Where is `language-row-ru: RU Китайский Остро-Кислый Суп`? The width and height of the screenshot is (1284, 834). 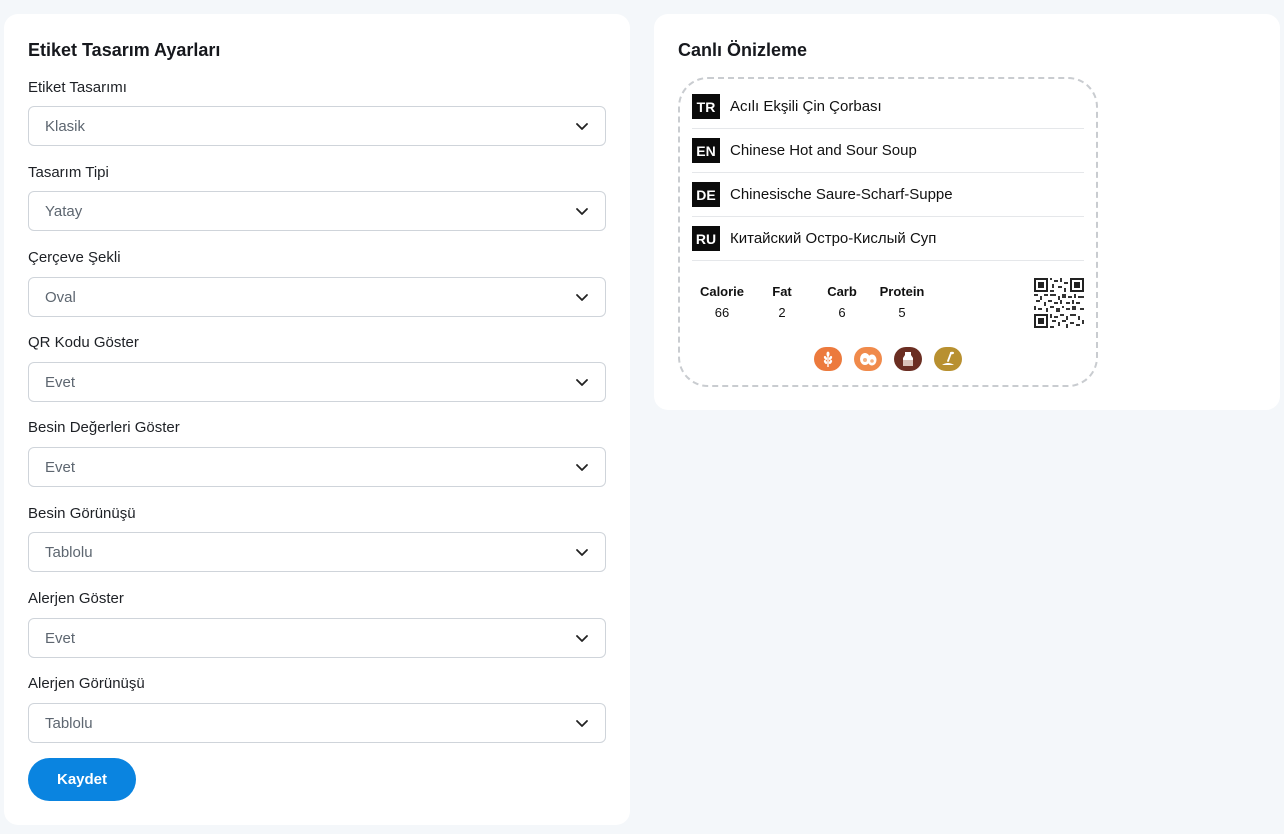 language-row-ru: RU Китайский Остро-Кислый Суп is located at coordinates (888, 239).